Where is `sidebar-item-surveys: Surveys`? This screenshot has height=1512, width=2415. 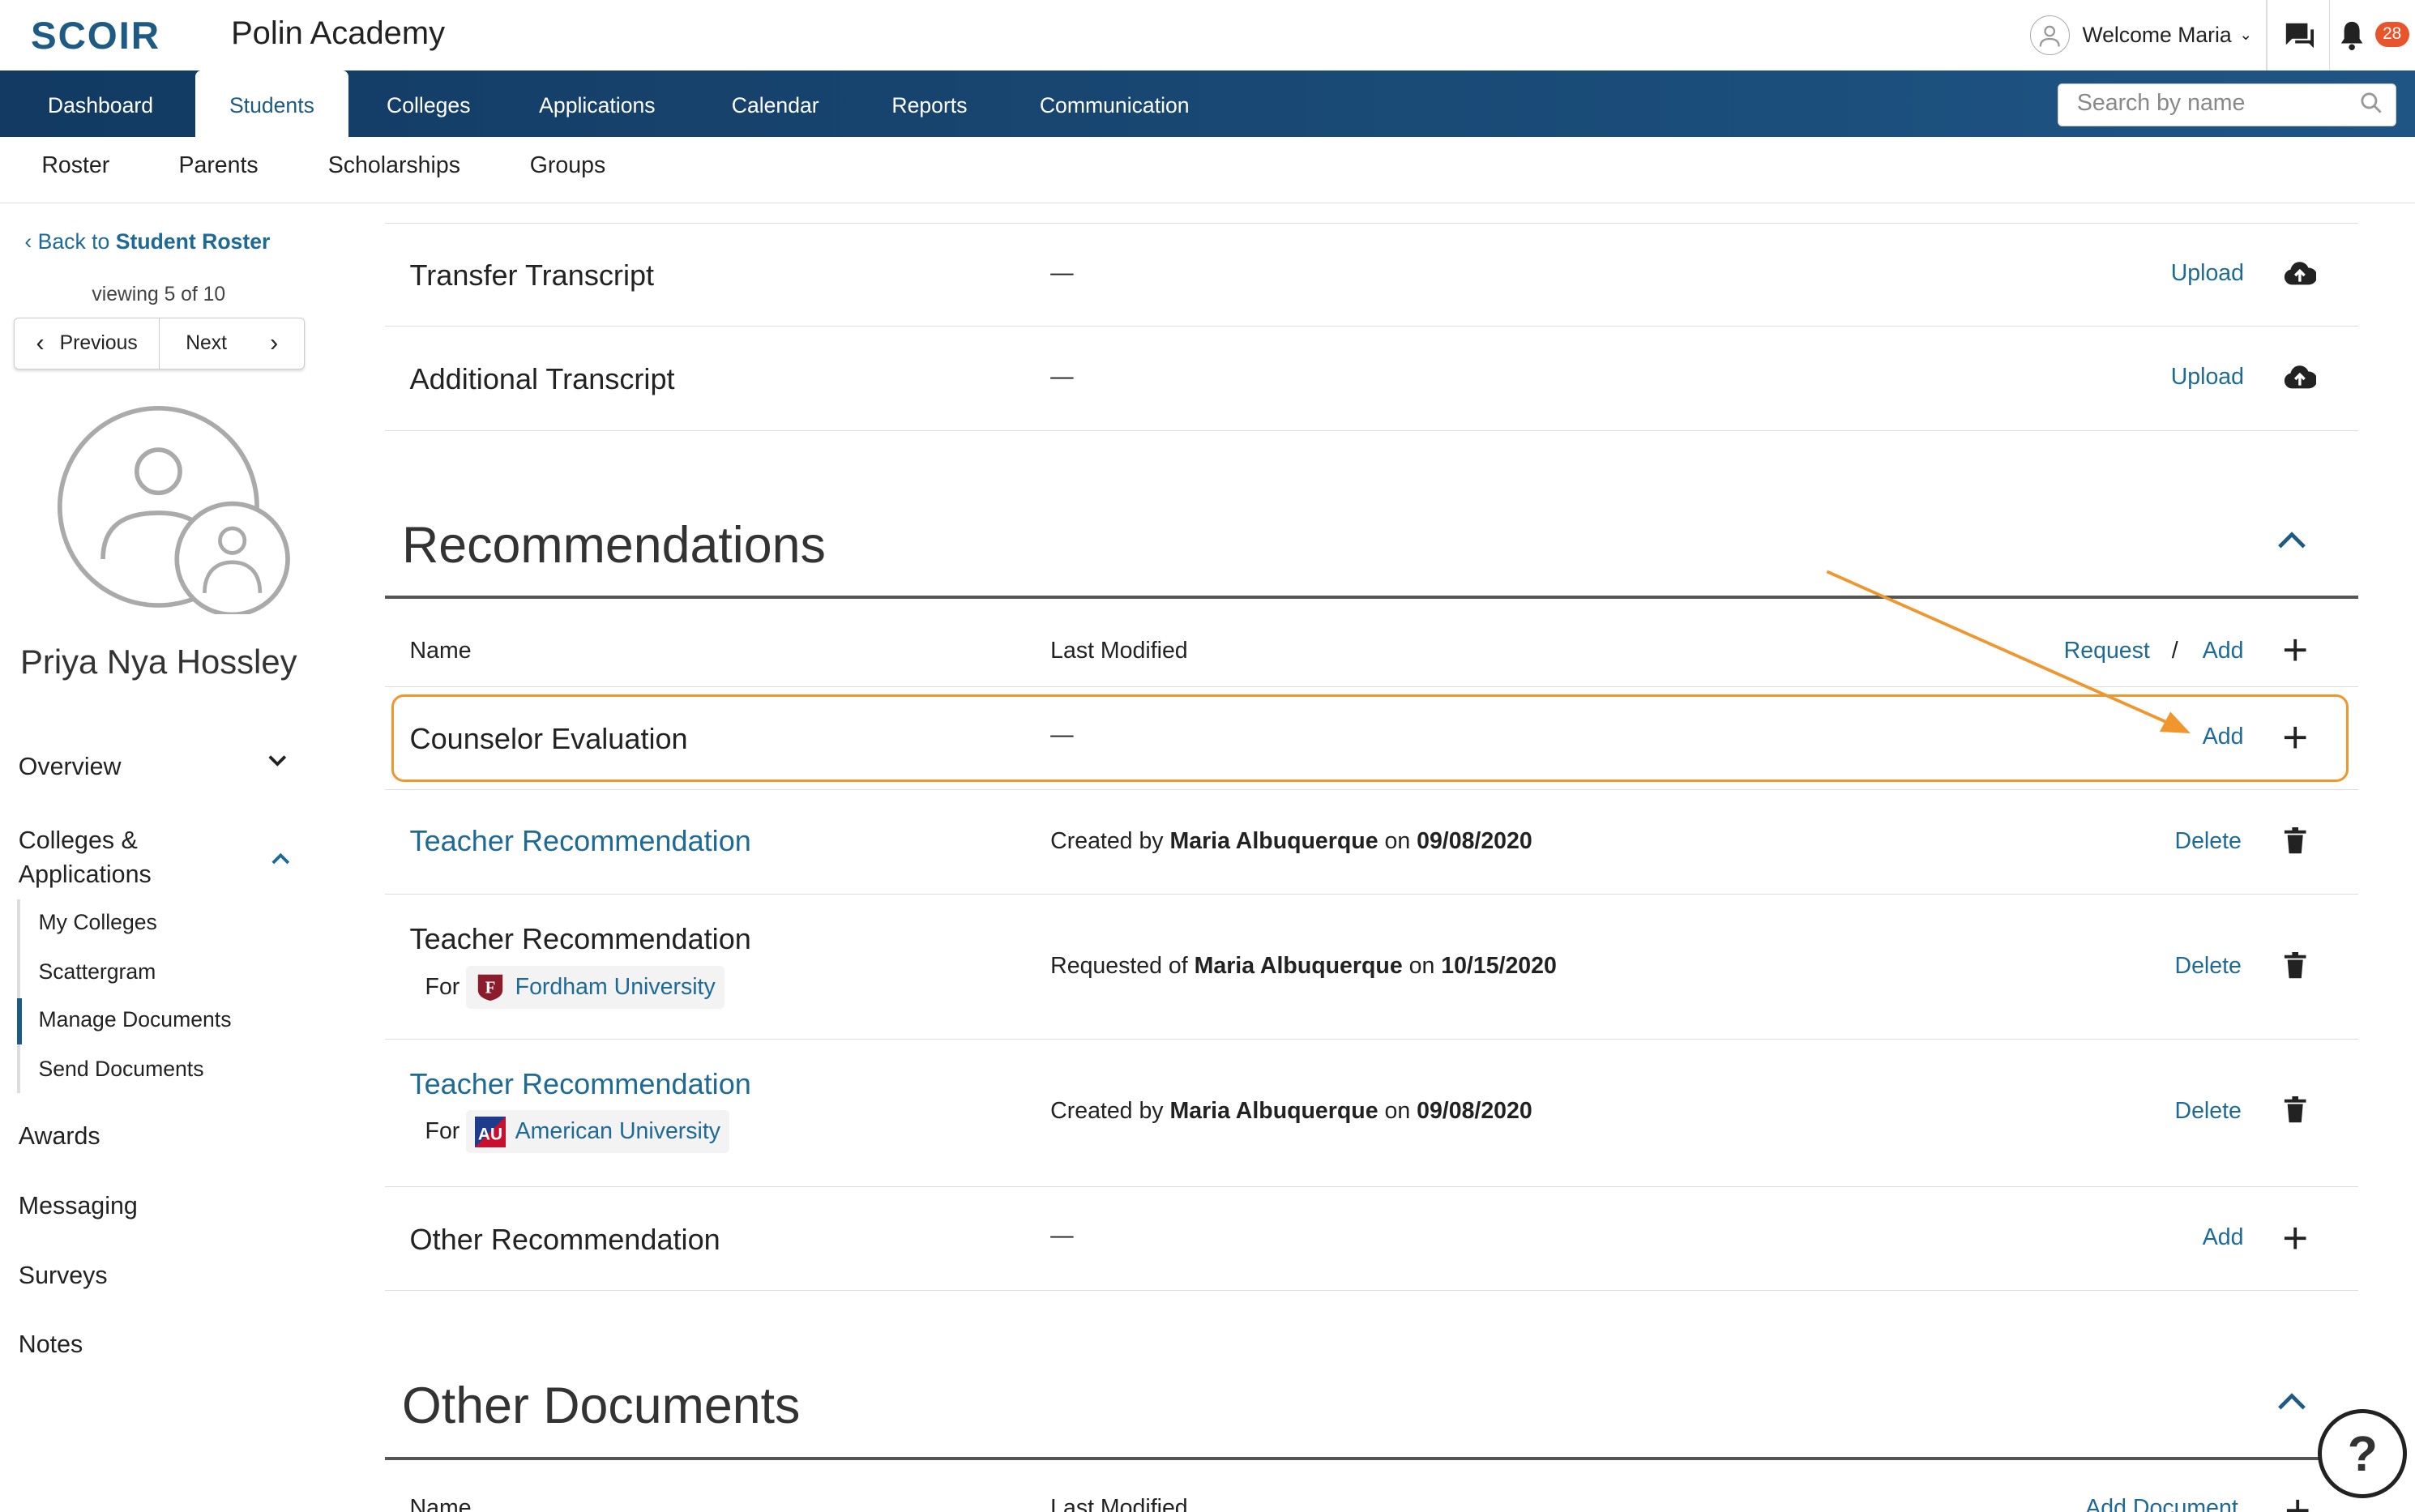 sidebar-item-surveys: Surveys is located at coordinates (63, 1276).